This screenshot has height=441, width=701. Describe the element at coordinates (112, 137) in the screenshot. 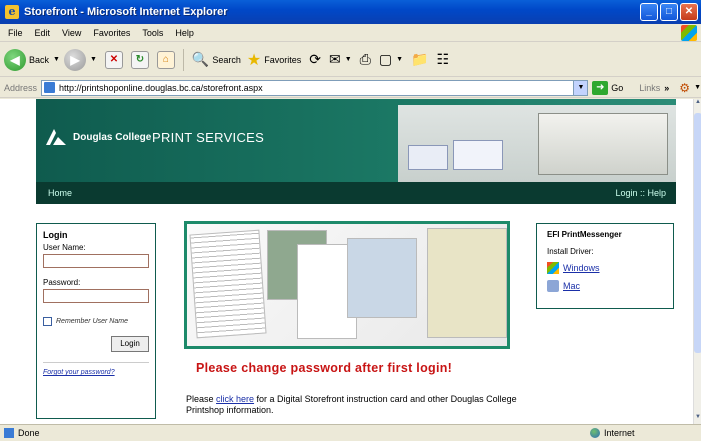

I see `college-name: Douglas College` at that location.